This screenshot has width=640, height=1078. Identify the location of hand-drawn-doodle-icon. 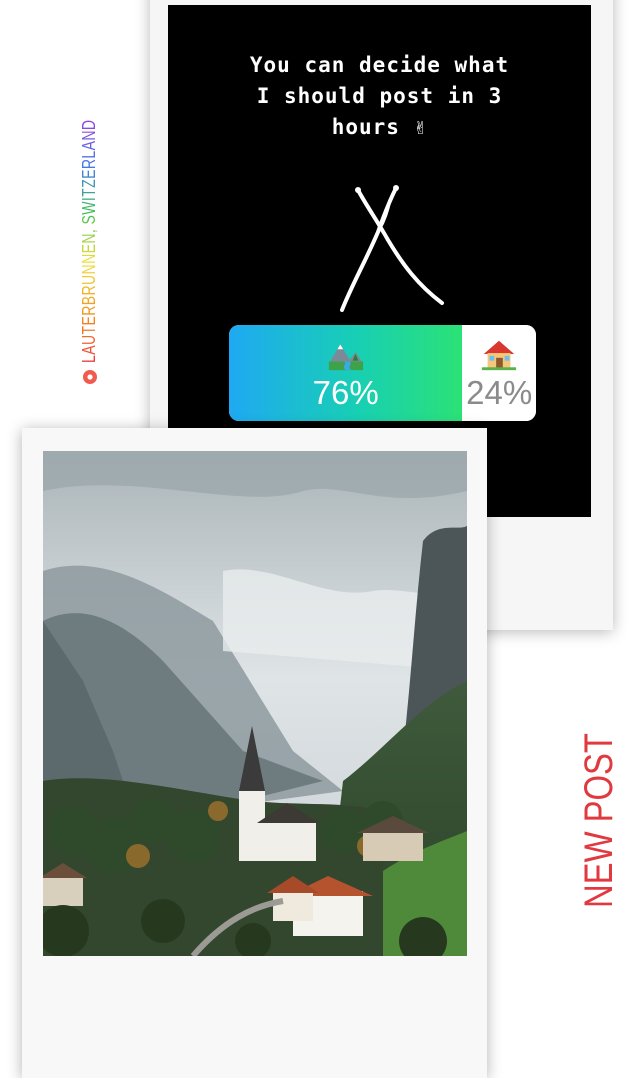
(392, 248).